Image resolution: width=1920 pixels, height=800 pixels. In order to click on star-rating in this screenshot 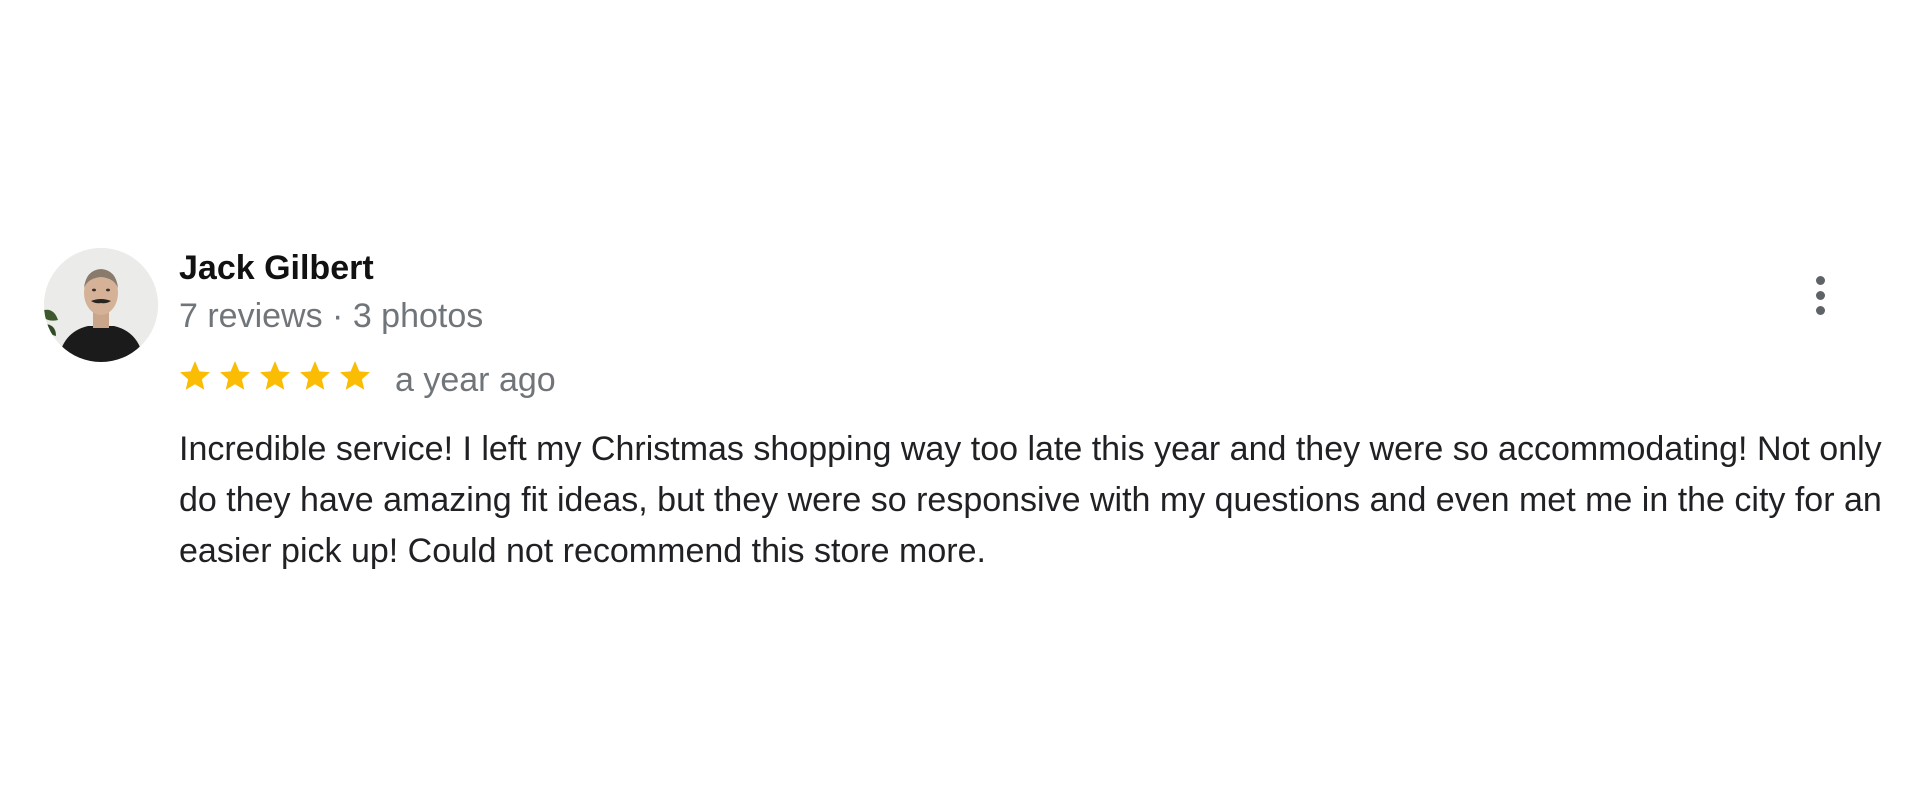, I will do `click(275, 376)`.